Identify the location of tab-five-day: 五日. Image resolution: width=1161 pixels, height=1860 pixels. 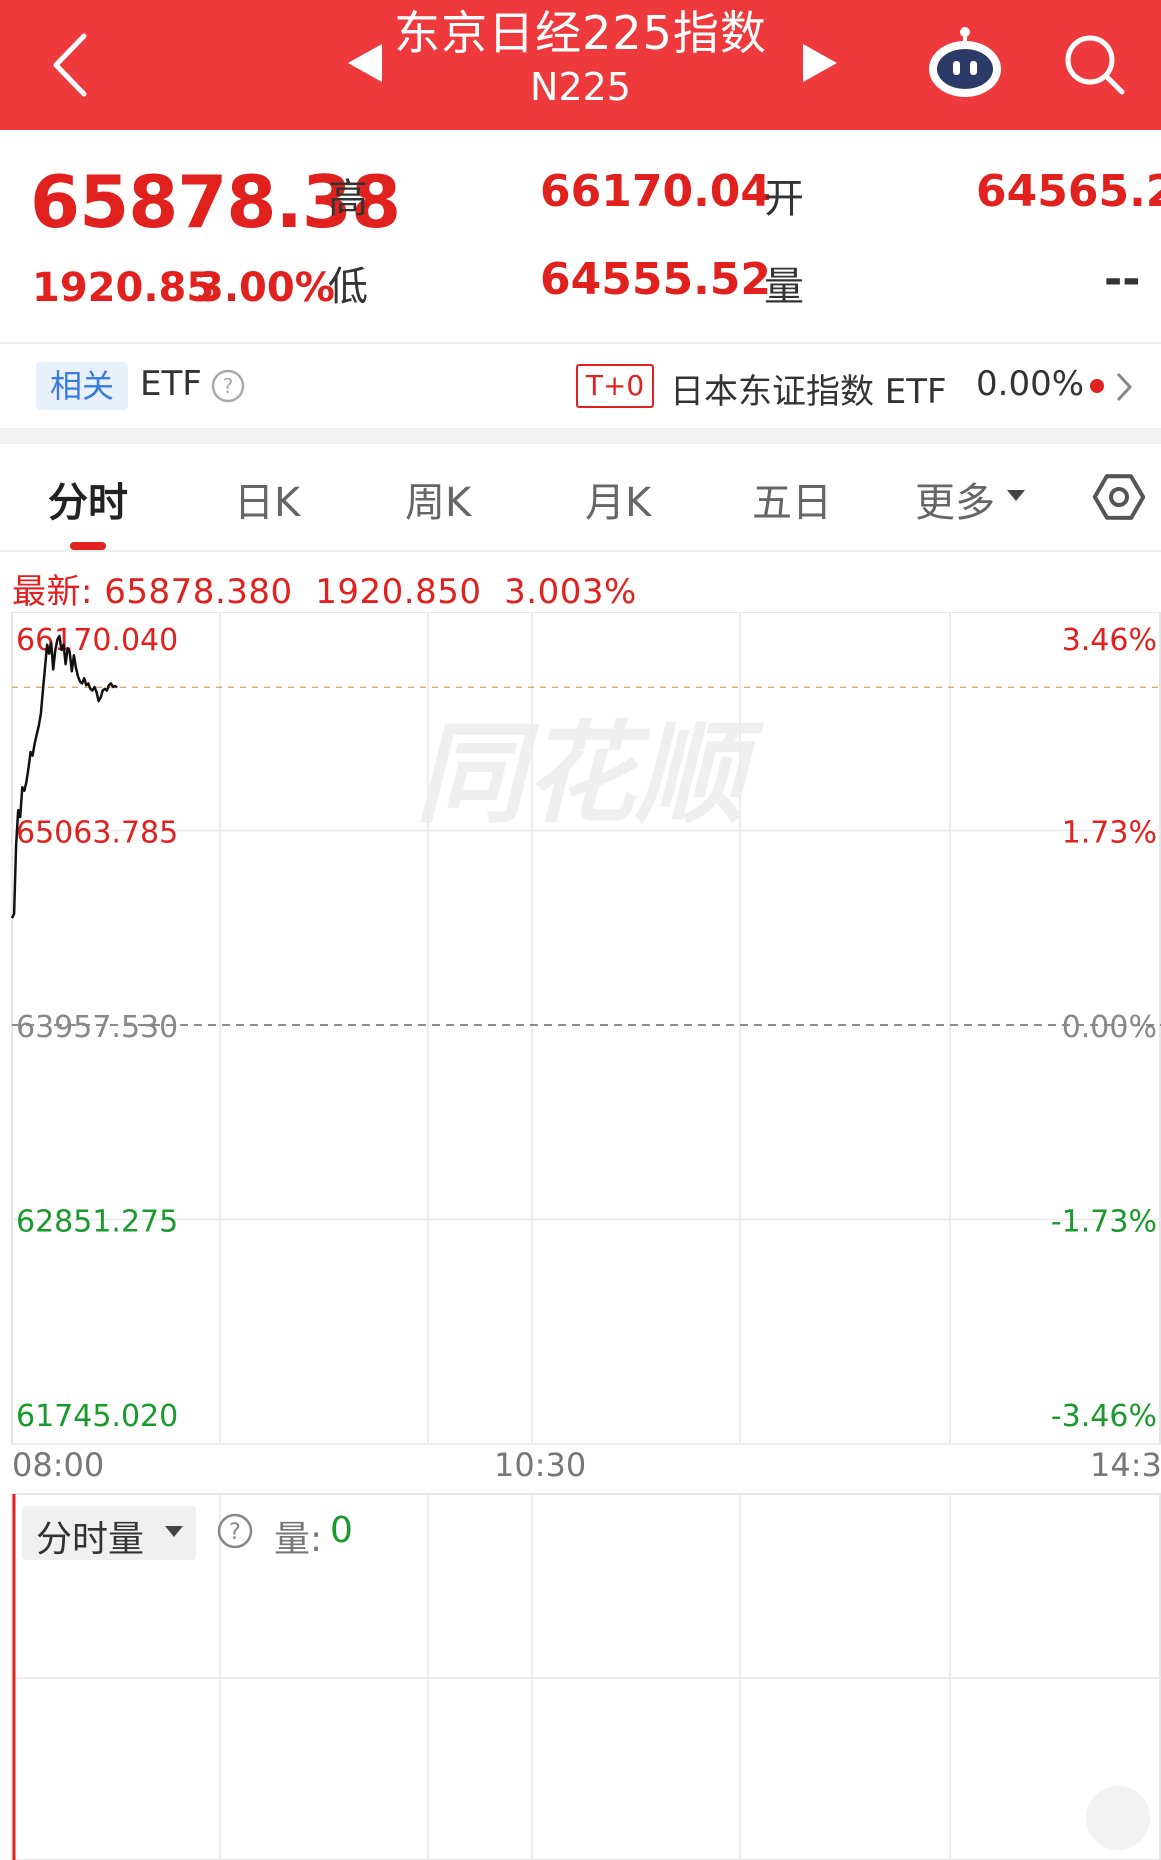
(792, 499).